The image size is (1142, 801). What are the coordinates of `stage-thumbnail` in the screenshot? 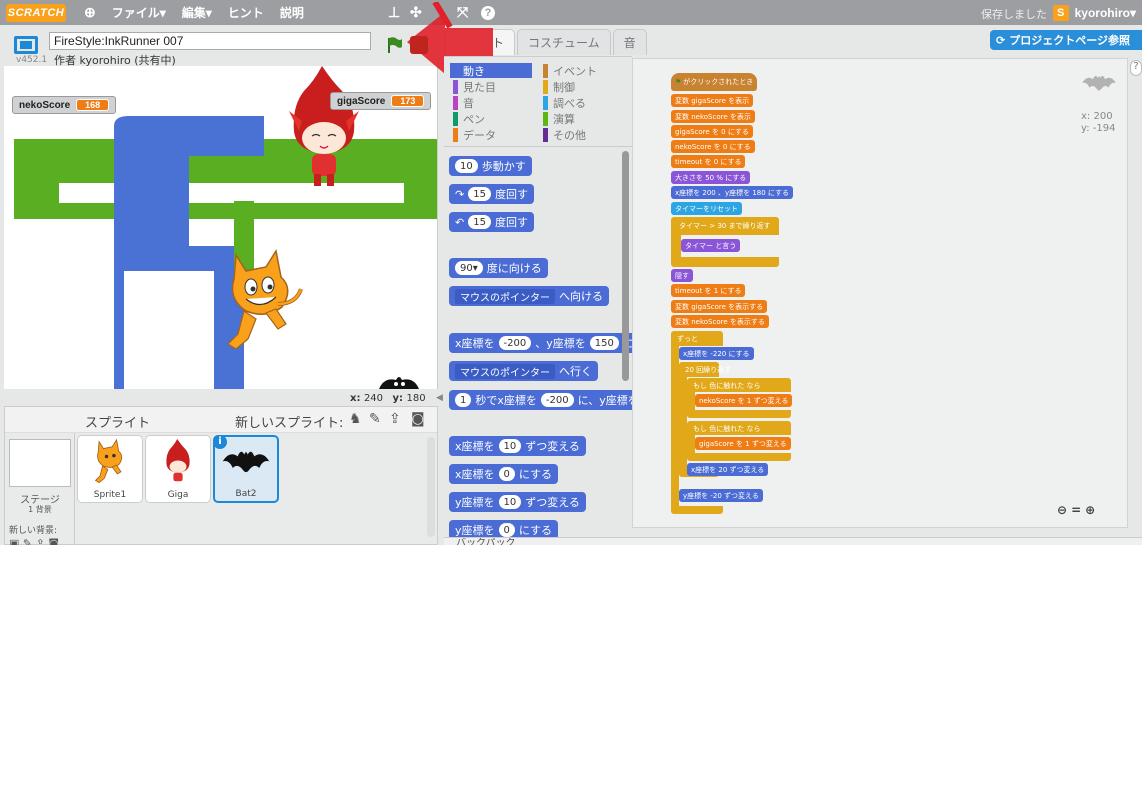 It's located at (40, 463).